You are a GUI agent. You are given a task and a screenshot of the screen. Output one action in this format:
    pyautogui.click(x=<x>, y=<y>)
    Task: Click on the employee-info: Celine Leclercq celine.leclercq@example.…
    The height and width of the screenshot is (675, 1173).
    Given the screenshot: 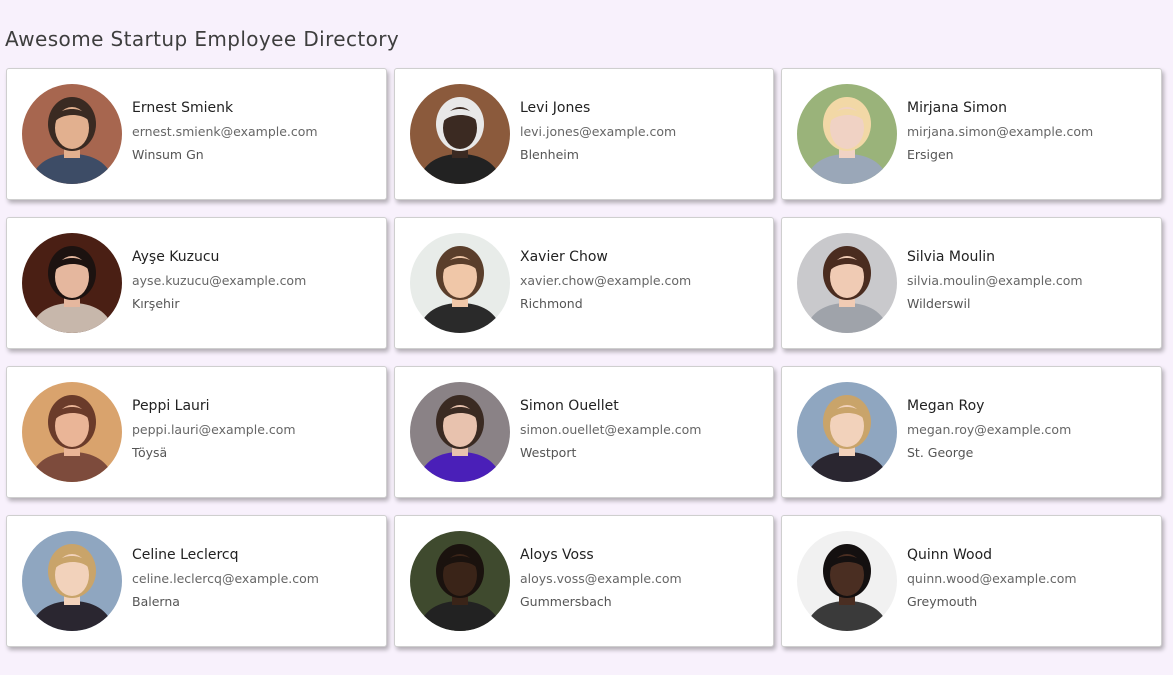 What is the action you would take?
    pyautogui.click(x=225, y=578)
    